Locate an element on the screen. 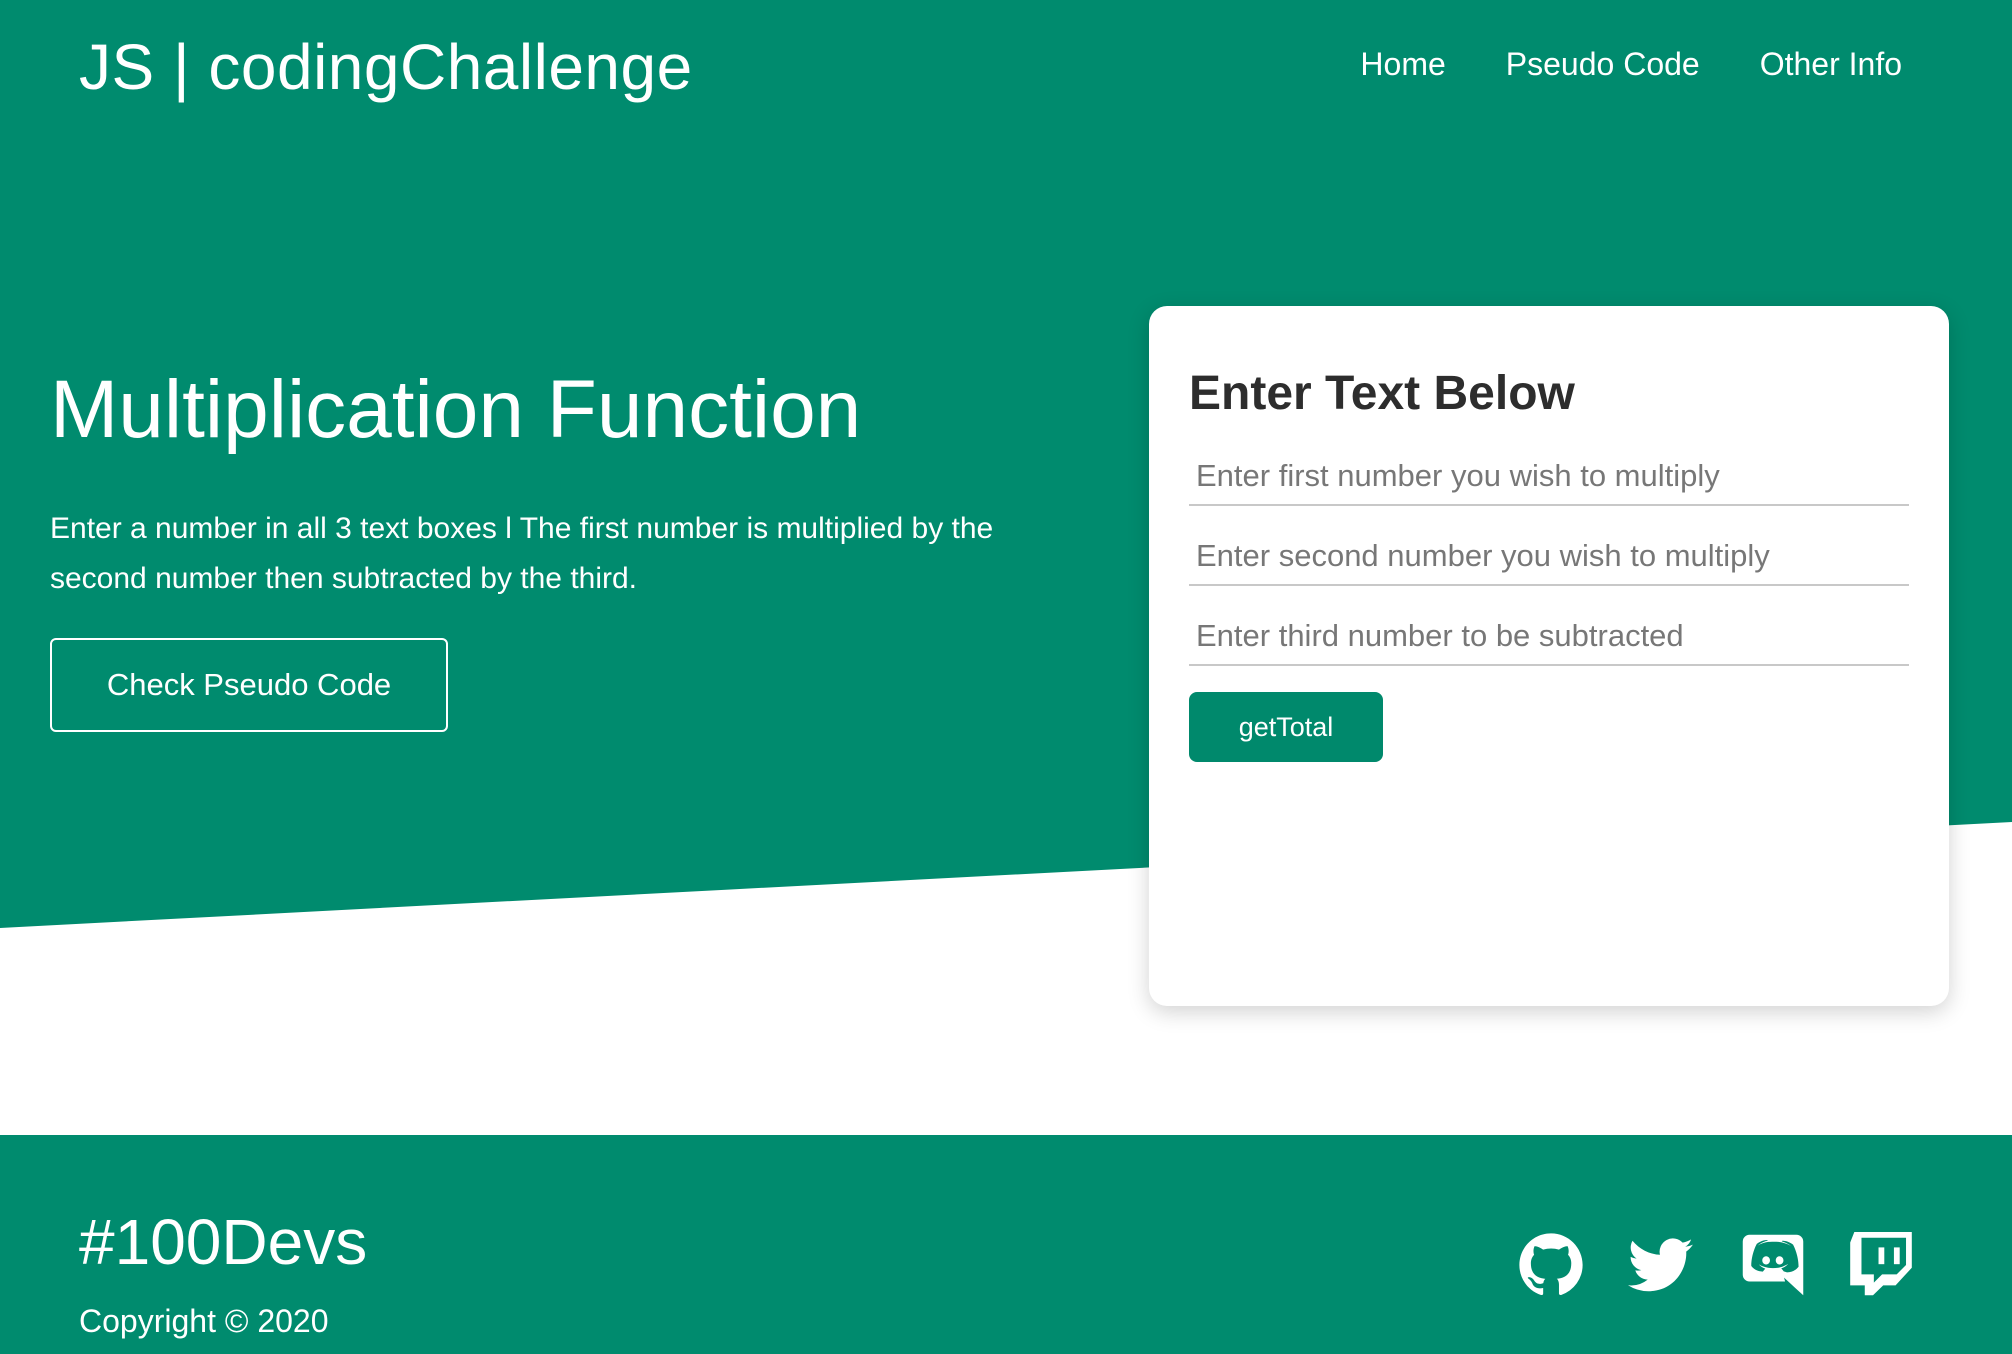  nav-links: Home Pseudo Code Other Info is located at coordinates (1631, 64).